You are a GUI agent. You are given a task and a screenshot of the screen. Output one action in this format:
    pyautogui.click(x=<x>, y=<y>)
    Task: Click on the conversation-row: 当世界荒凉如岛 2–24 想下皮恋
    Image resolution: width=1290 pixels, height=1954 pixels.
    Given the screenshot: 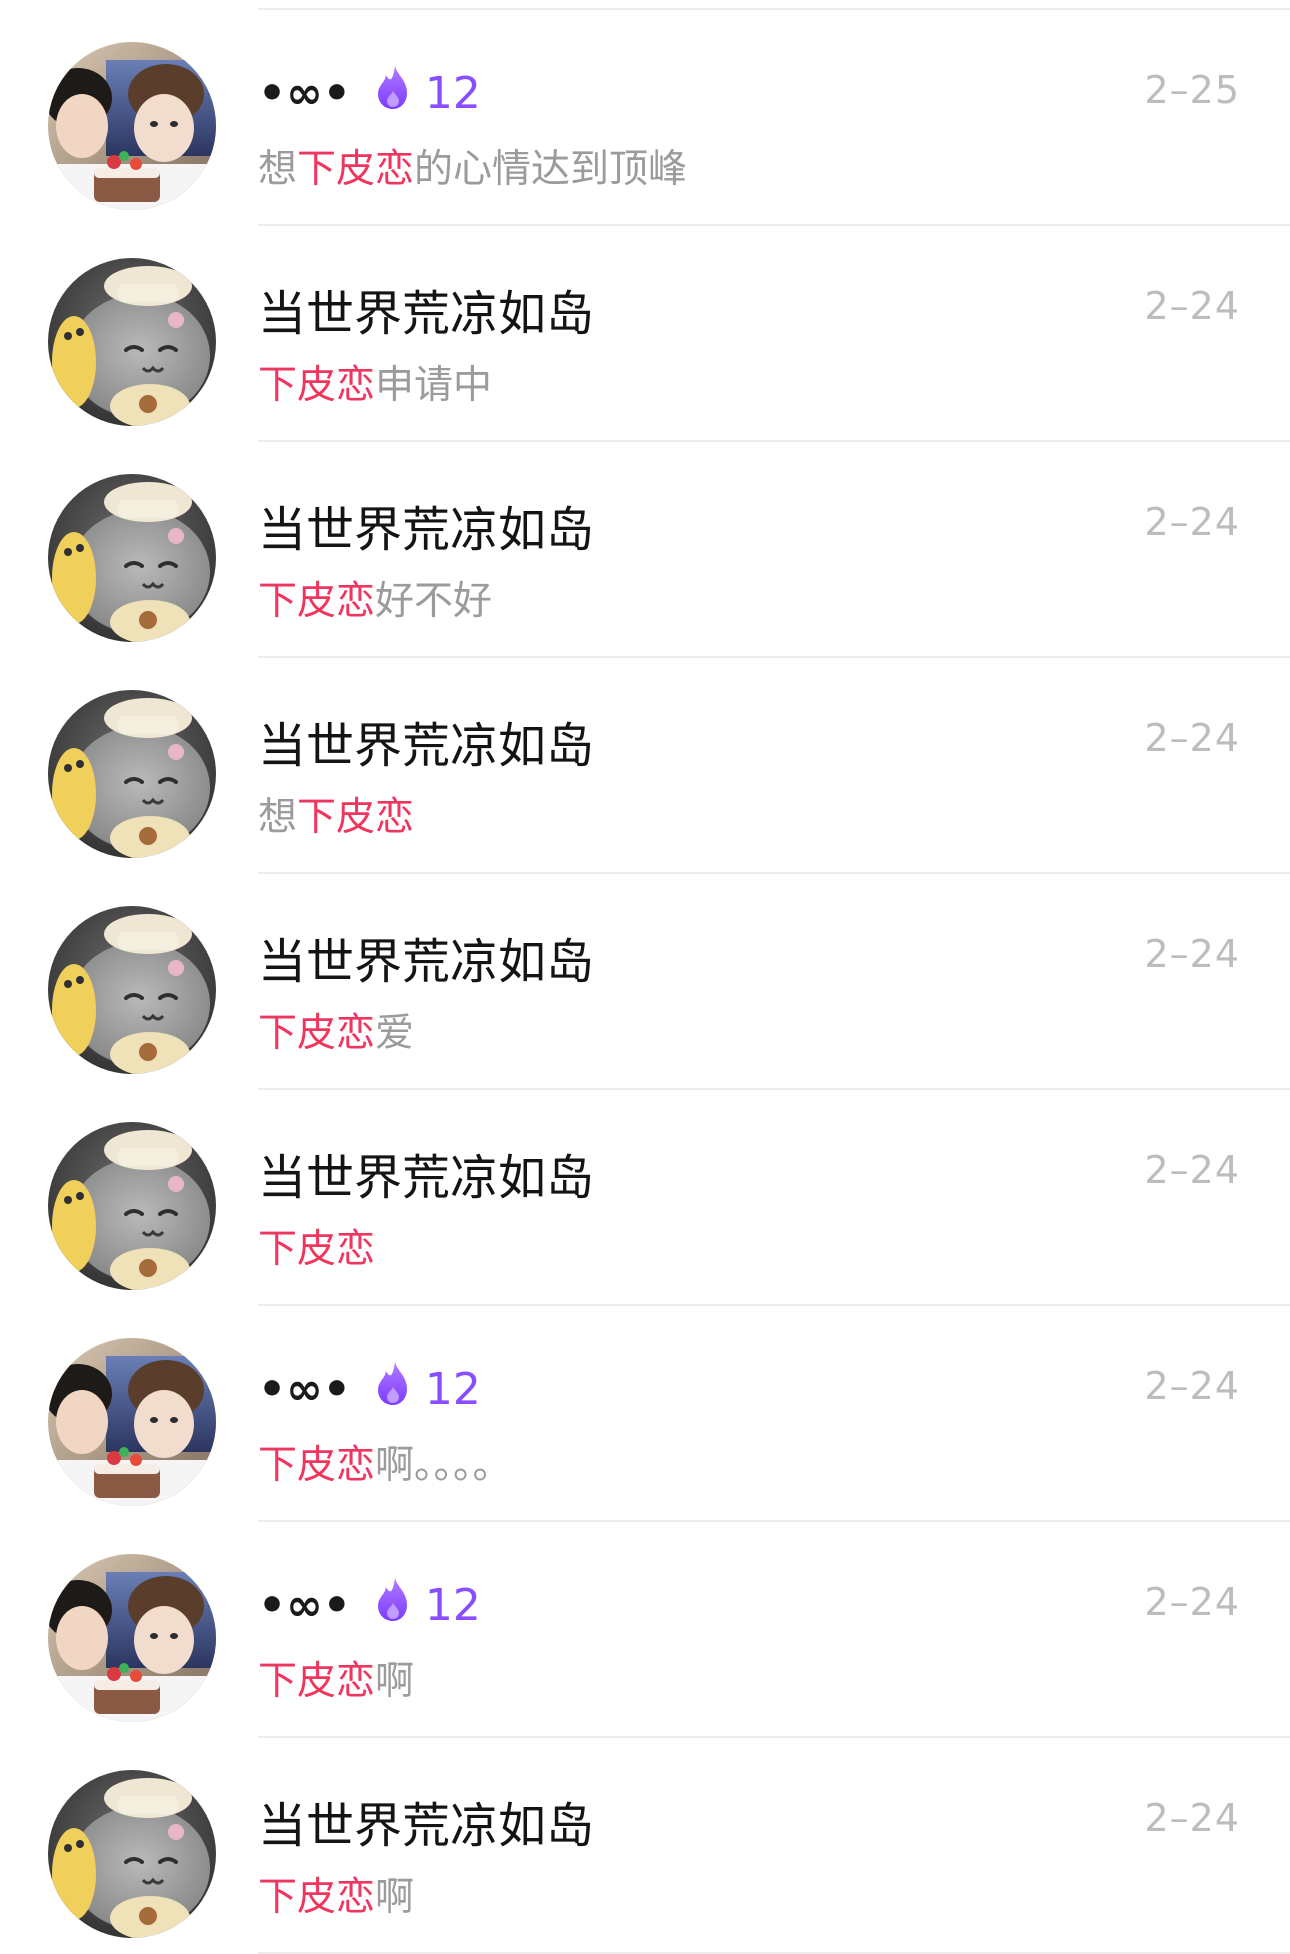 What is the action you would take?
    pyautogui.click(x=645, y=766)
    